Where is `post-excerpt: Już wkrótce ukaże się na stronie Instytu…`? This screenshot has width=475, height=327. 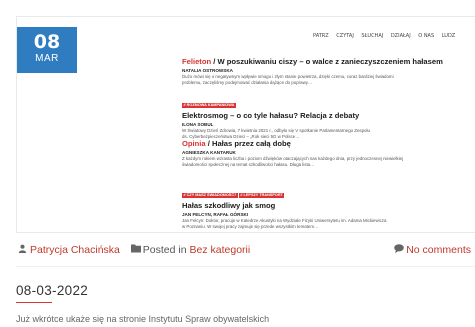
post-excerpt: Już wkrótce ukaże się na stronie Instytu… is located at coordinates (143, 319).